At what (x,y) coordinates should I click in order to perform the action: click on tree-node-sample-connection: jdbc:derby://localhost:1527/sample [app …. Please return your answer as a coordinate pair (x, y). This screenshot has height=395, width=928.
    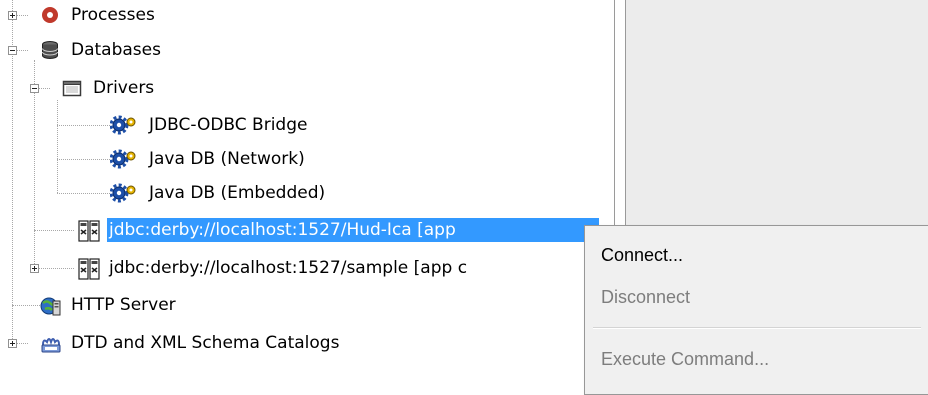
    Looking at the image, I should click on (273, 268).